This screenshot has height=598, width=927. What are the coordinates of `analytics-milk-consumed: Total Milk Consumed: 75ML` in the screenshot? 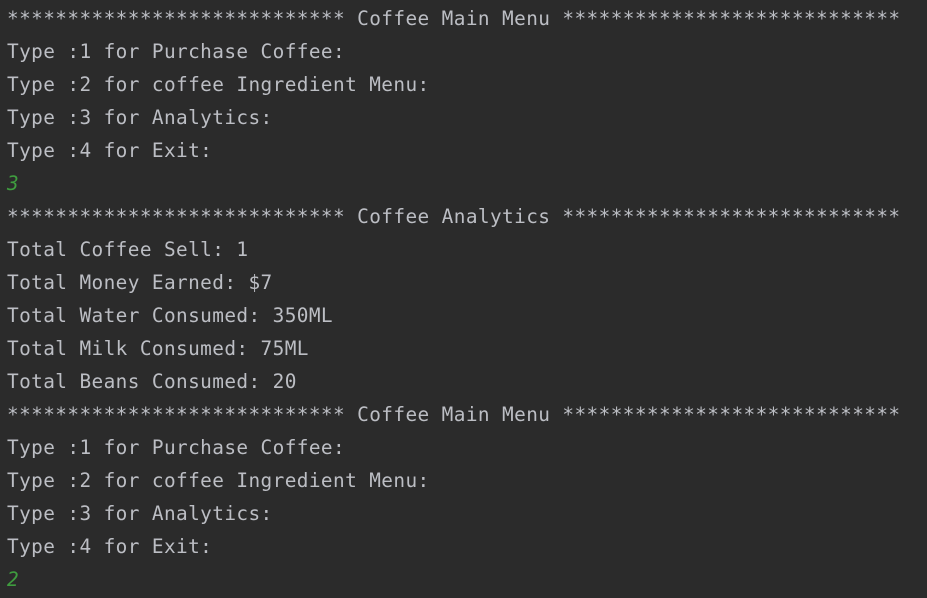 It's located at (158, 348).